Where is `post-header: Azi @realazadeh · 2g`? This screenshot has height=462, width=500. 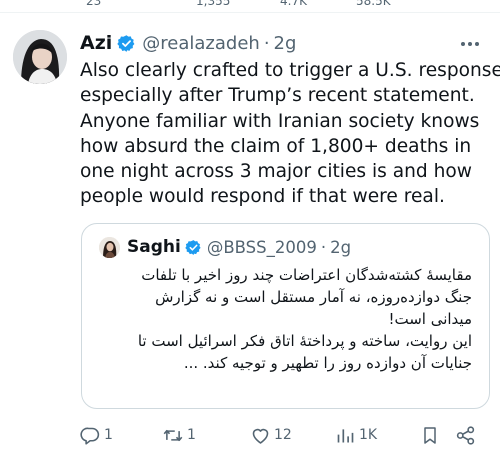 post-header: Azi @realazadeh · 2g is located at coordinates (188, 43).